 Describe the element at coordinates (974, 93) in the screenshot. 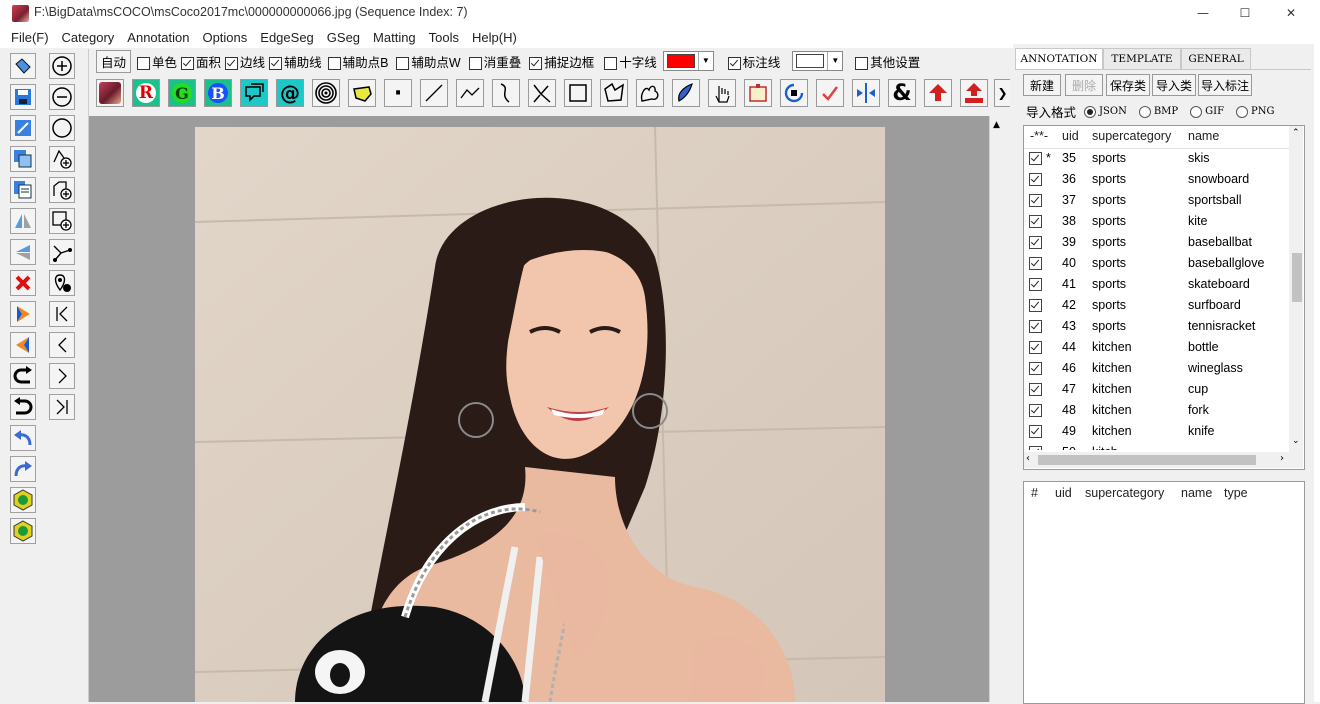

I see `upload-tray-icon` at that location.